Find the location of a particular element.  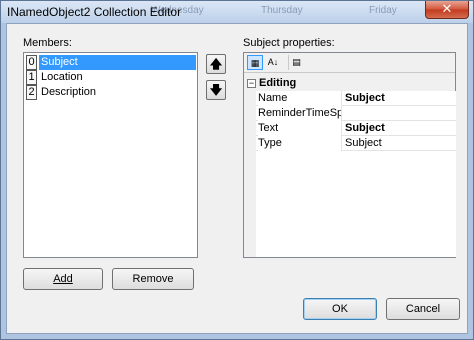

properties-label: Subject properties: is located at coordinates (289, 43).